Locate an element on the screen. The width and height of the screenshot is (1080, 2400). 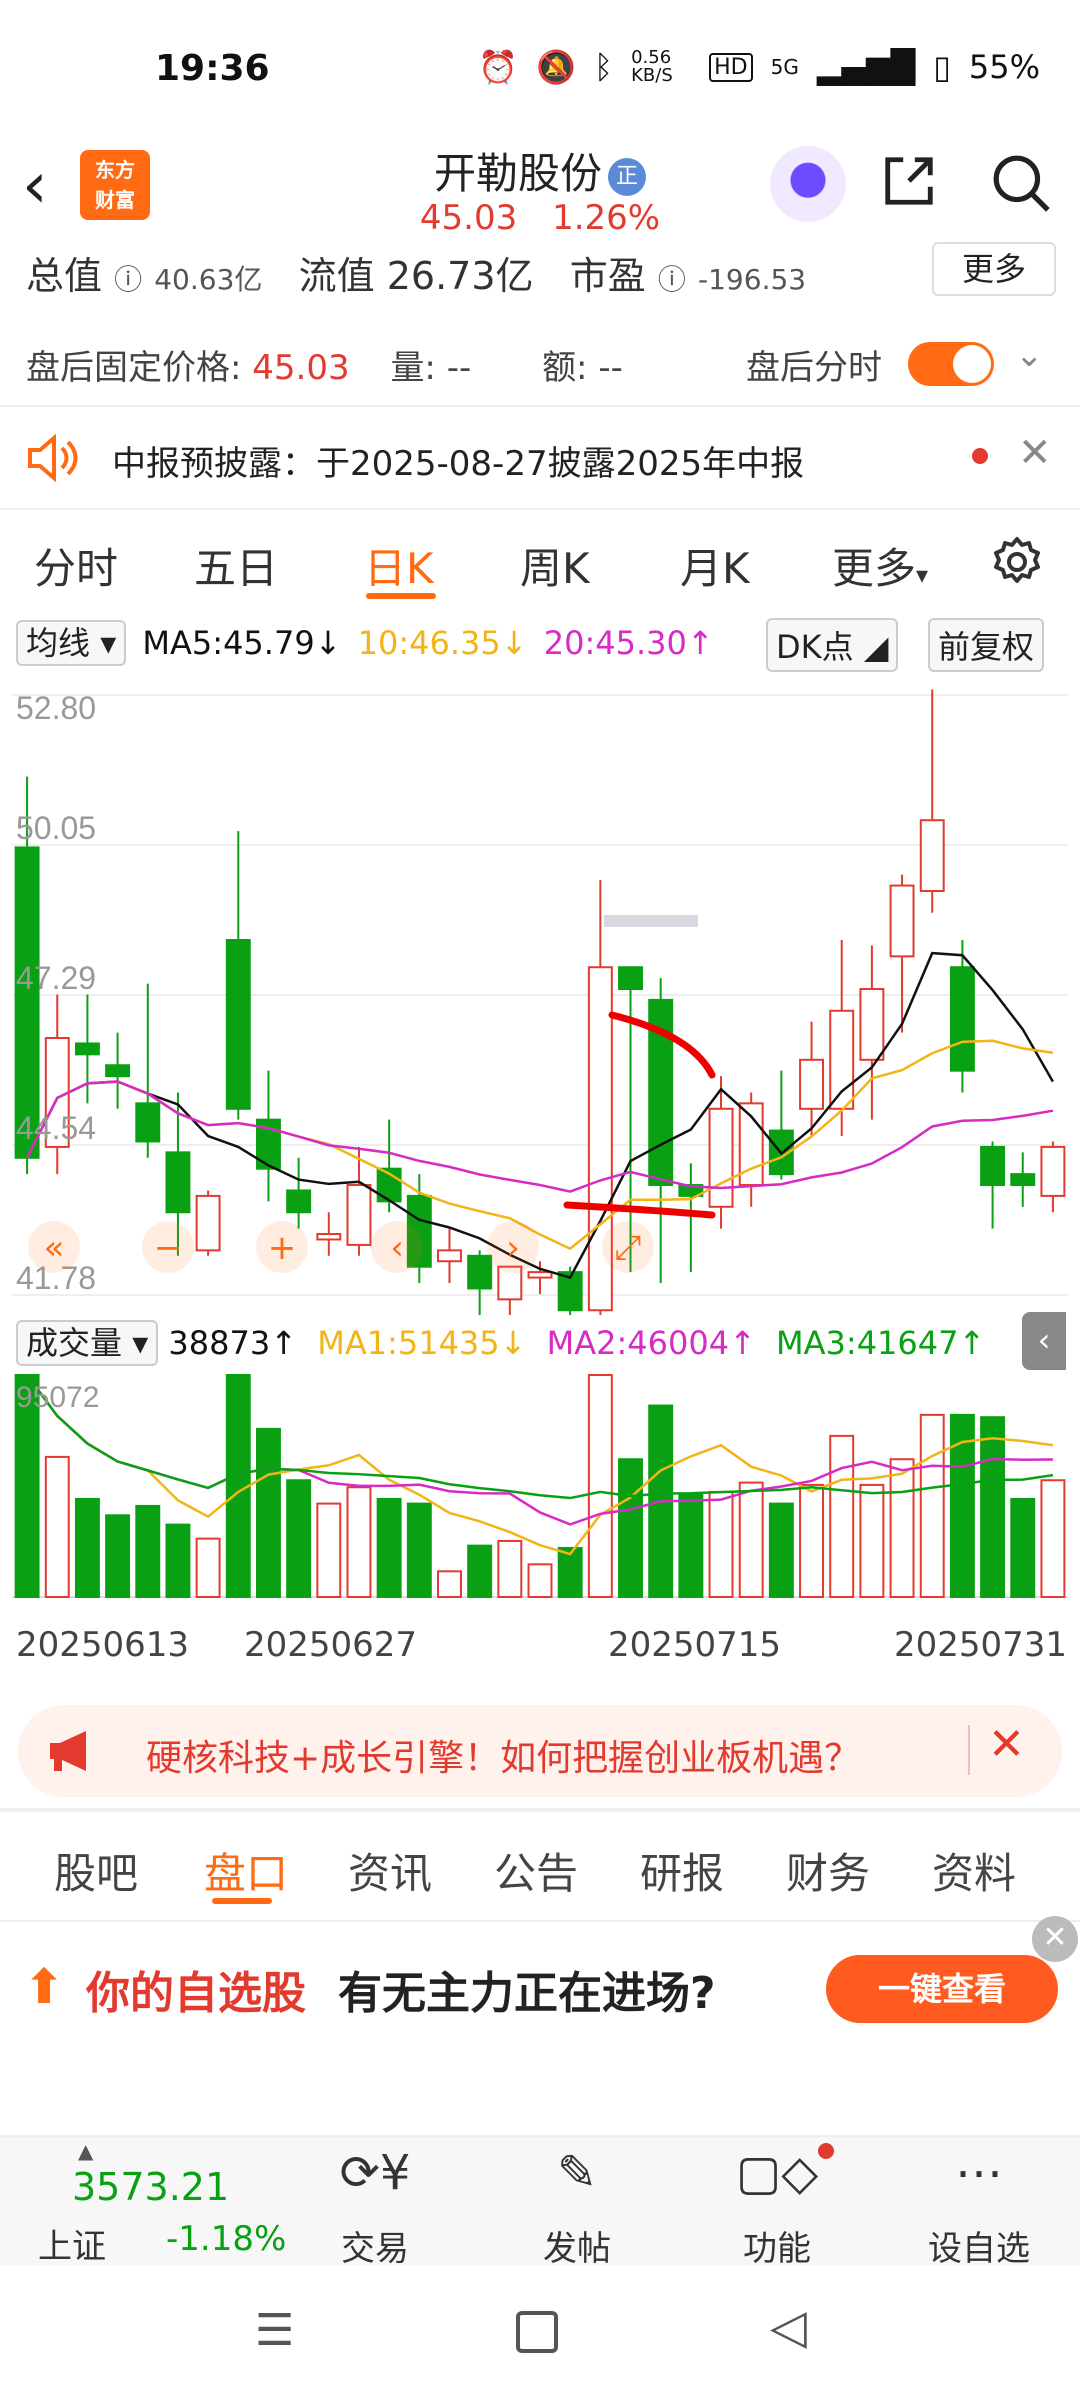
trade-icon: ⟳¥ is located at coordinates (375, 2173).